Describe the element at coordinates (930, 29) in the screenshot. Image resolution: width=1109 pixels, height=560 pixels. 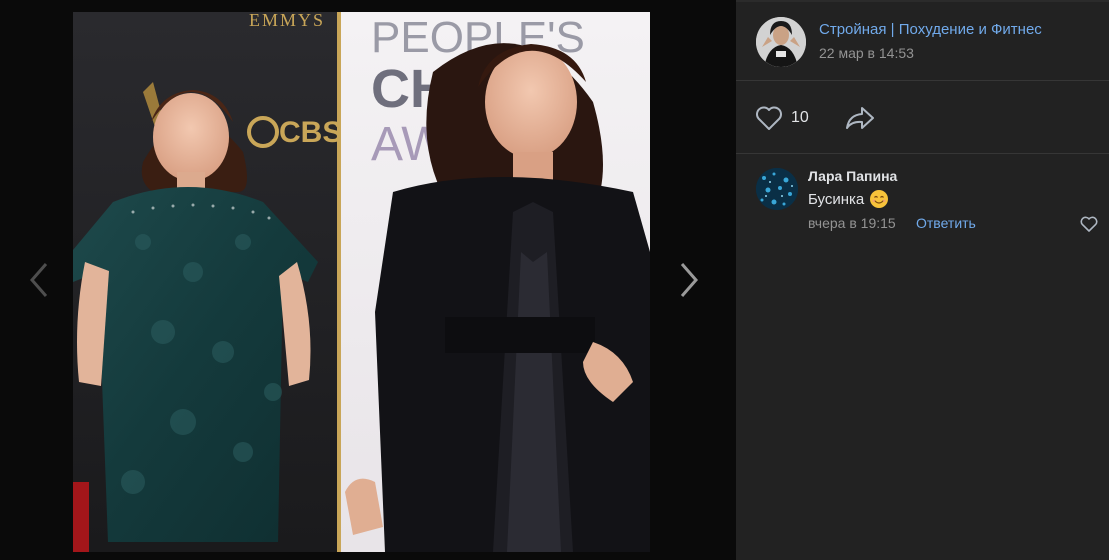
I see `author-name-link: Стройная | Похудение и Фитнес` at that location.